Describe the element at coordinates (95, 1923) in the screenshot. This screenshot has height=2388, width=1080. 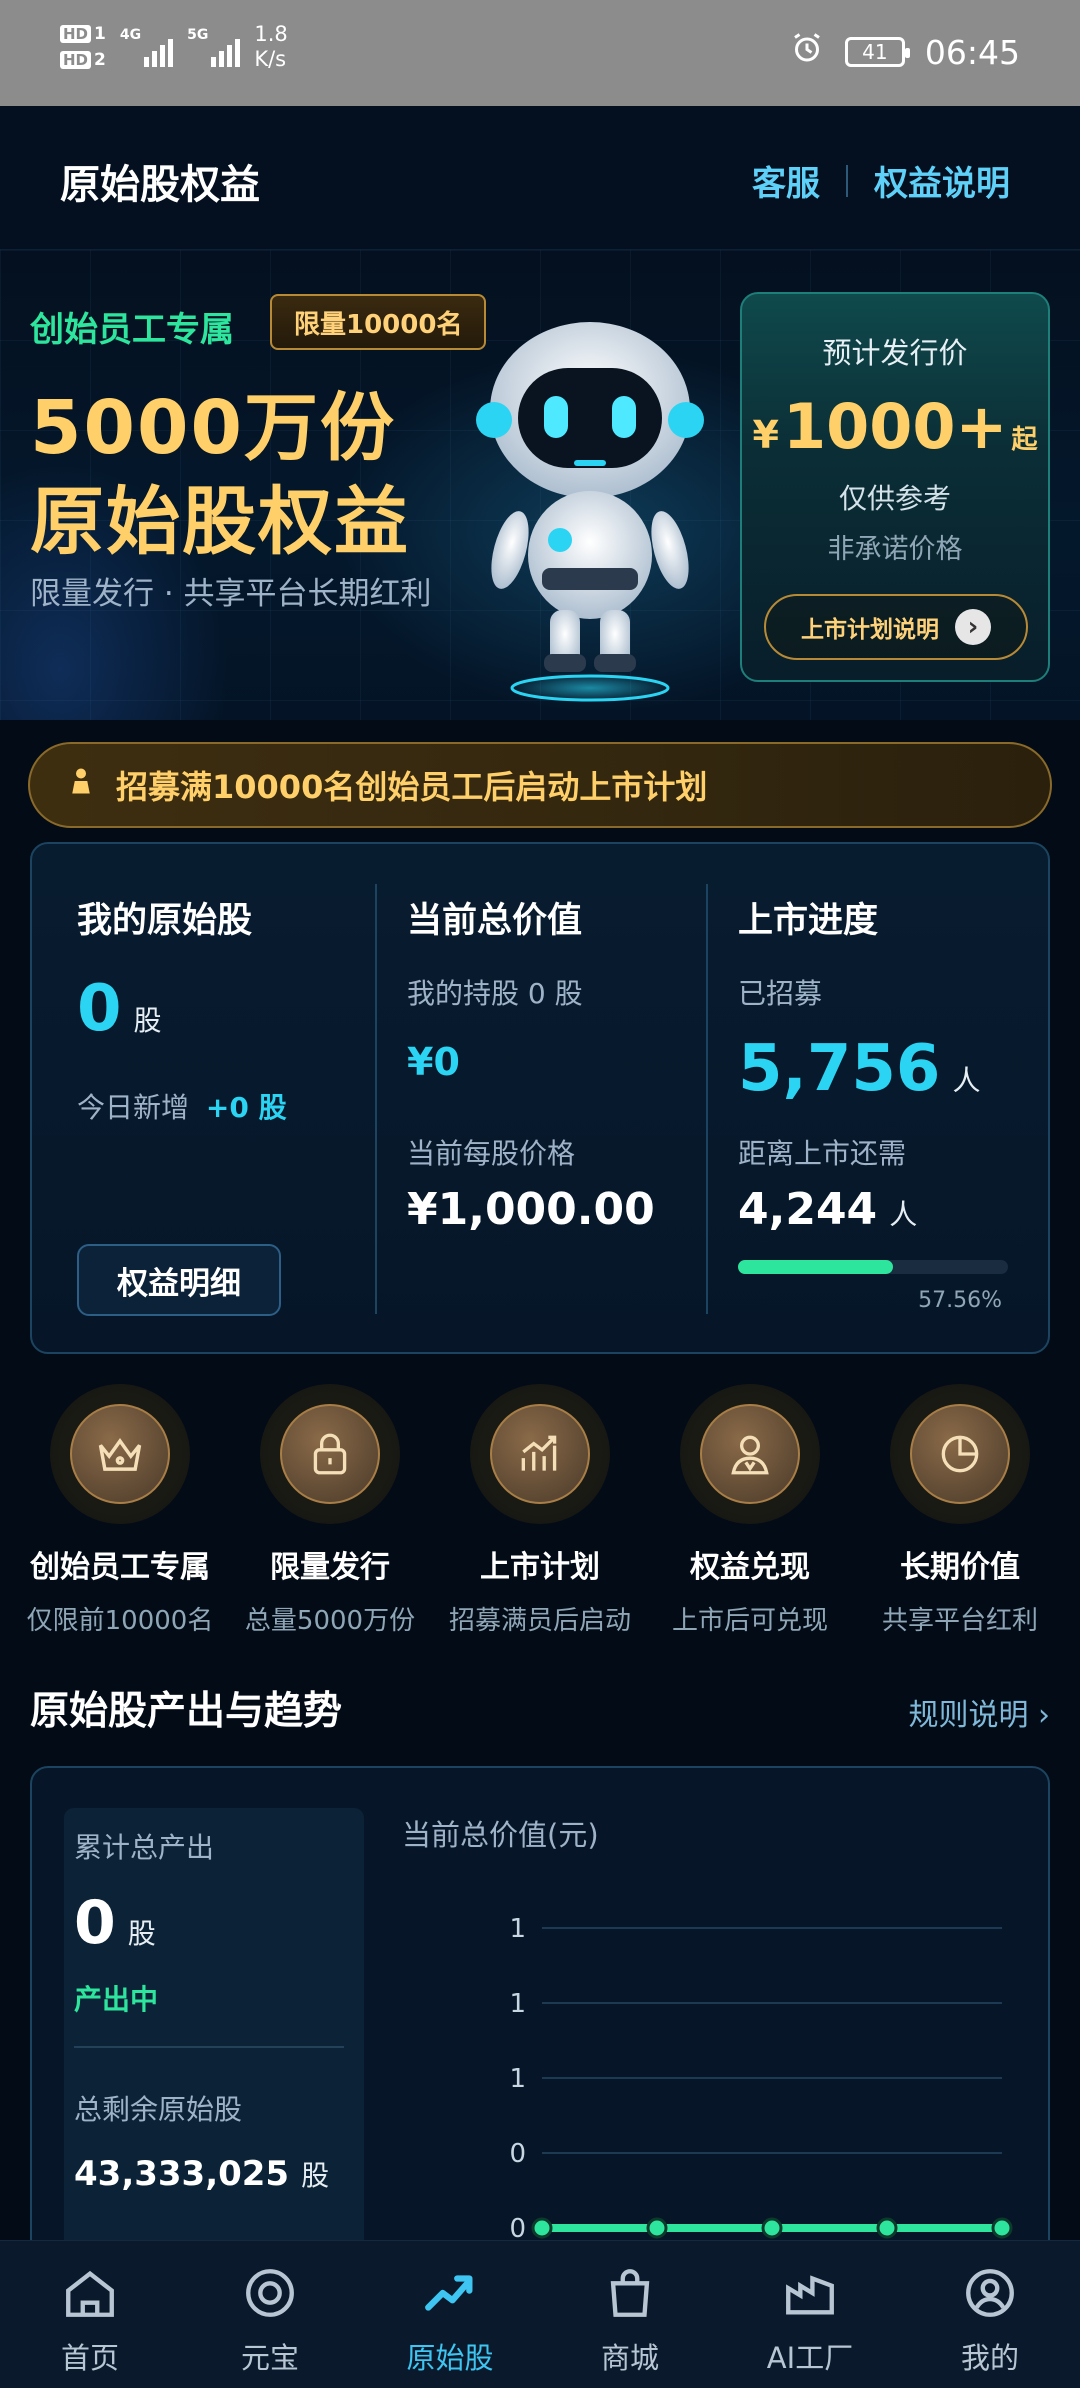
I see `total-output-value: 0` at that location.